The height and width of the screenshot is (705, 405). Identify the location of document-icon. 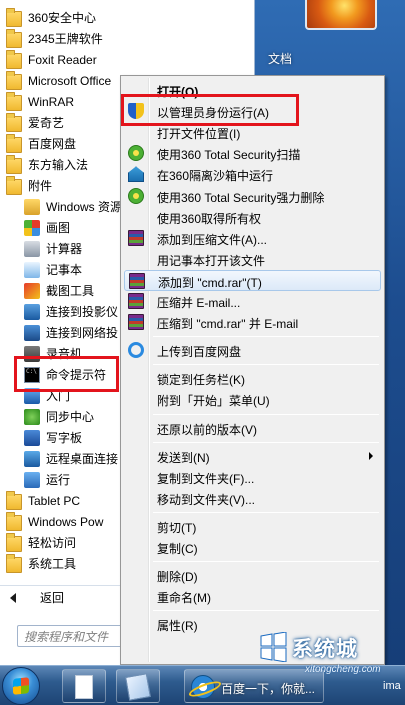
(84, 687).